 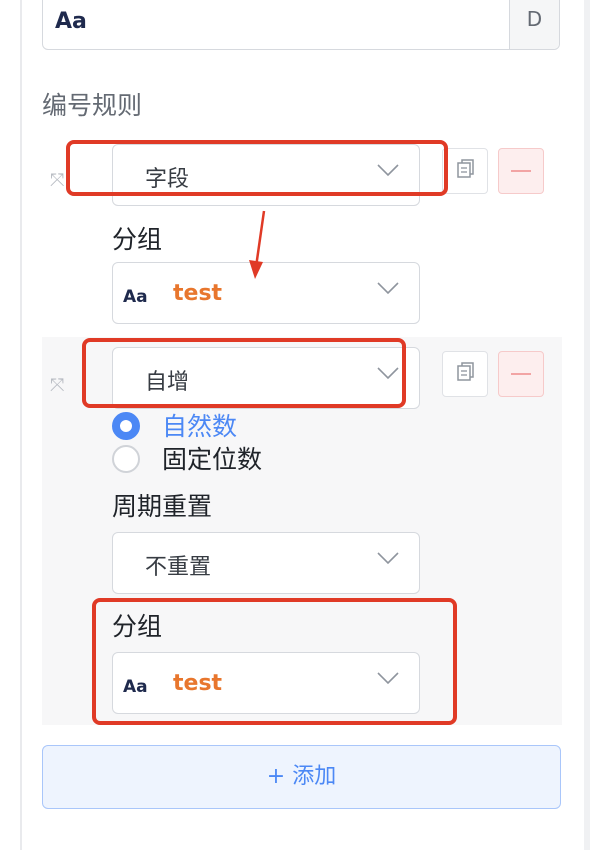 What do you see at coordinates (314, 776) in the screenshot?
I see `add-rule-label: 添加` at bounding box center [314, 776].